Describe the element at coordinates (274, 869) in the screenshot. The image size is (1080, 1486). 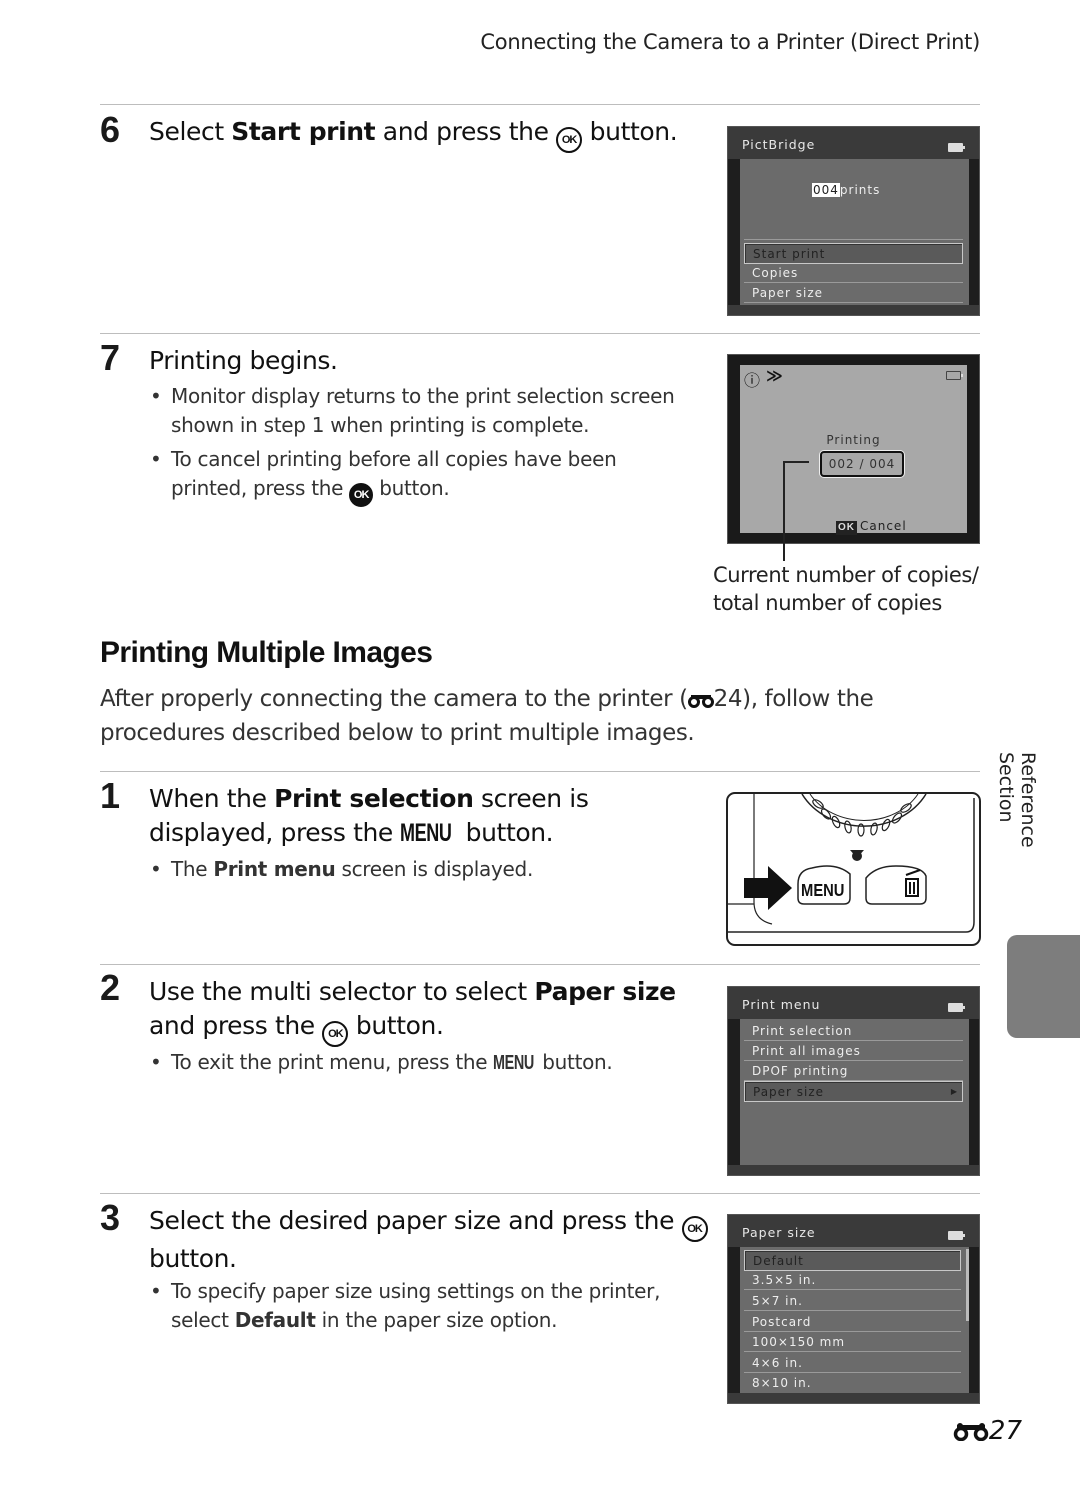
I see `bold-text: Print menu` at that location.